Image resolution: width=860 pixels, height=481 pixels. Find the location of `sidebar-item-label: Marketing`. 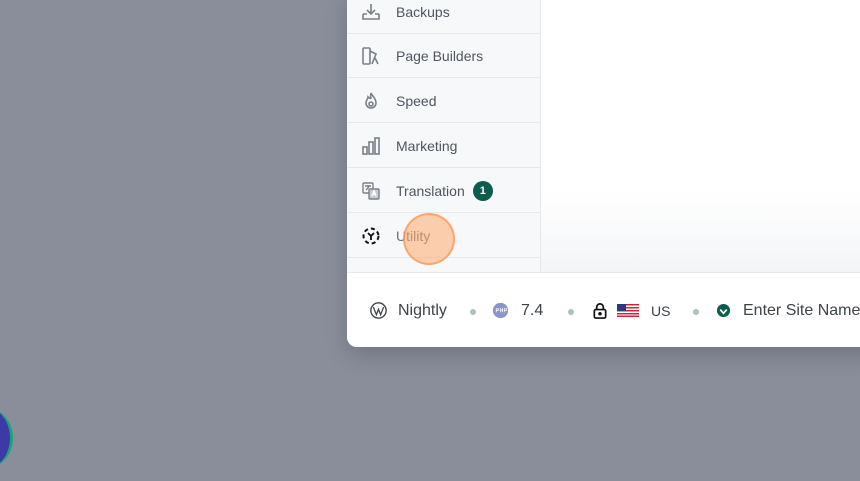

sidebar-item-label: Marketing is located at coordinates (427, 145).